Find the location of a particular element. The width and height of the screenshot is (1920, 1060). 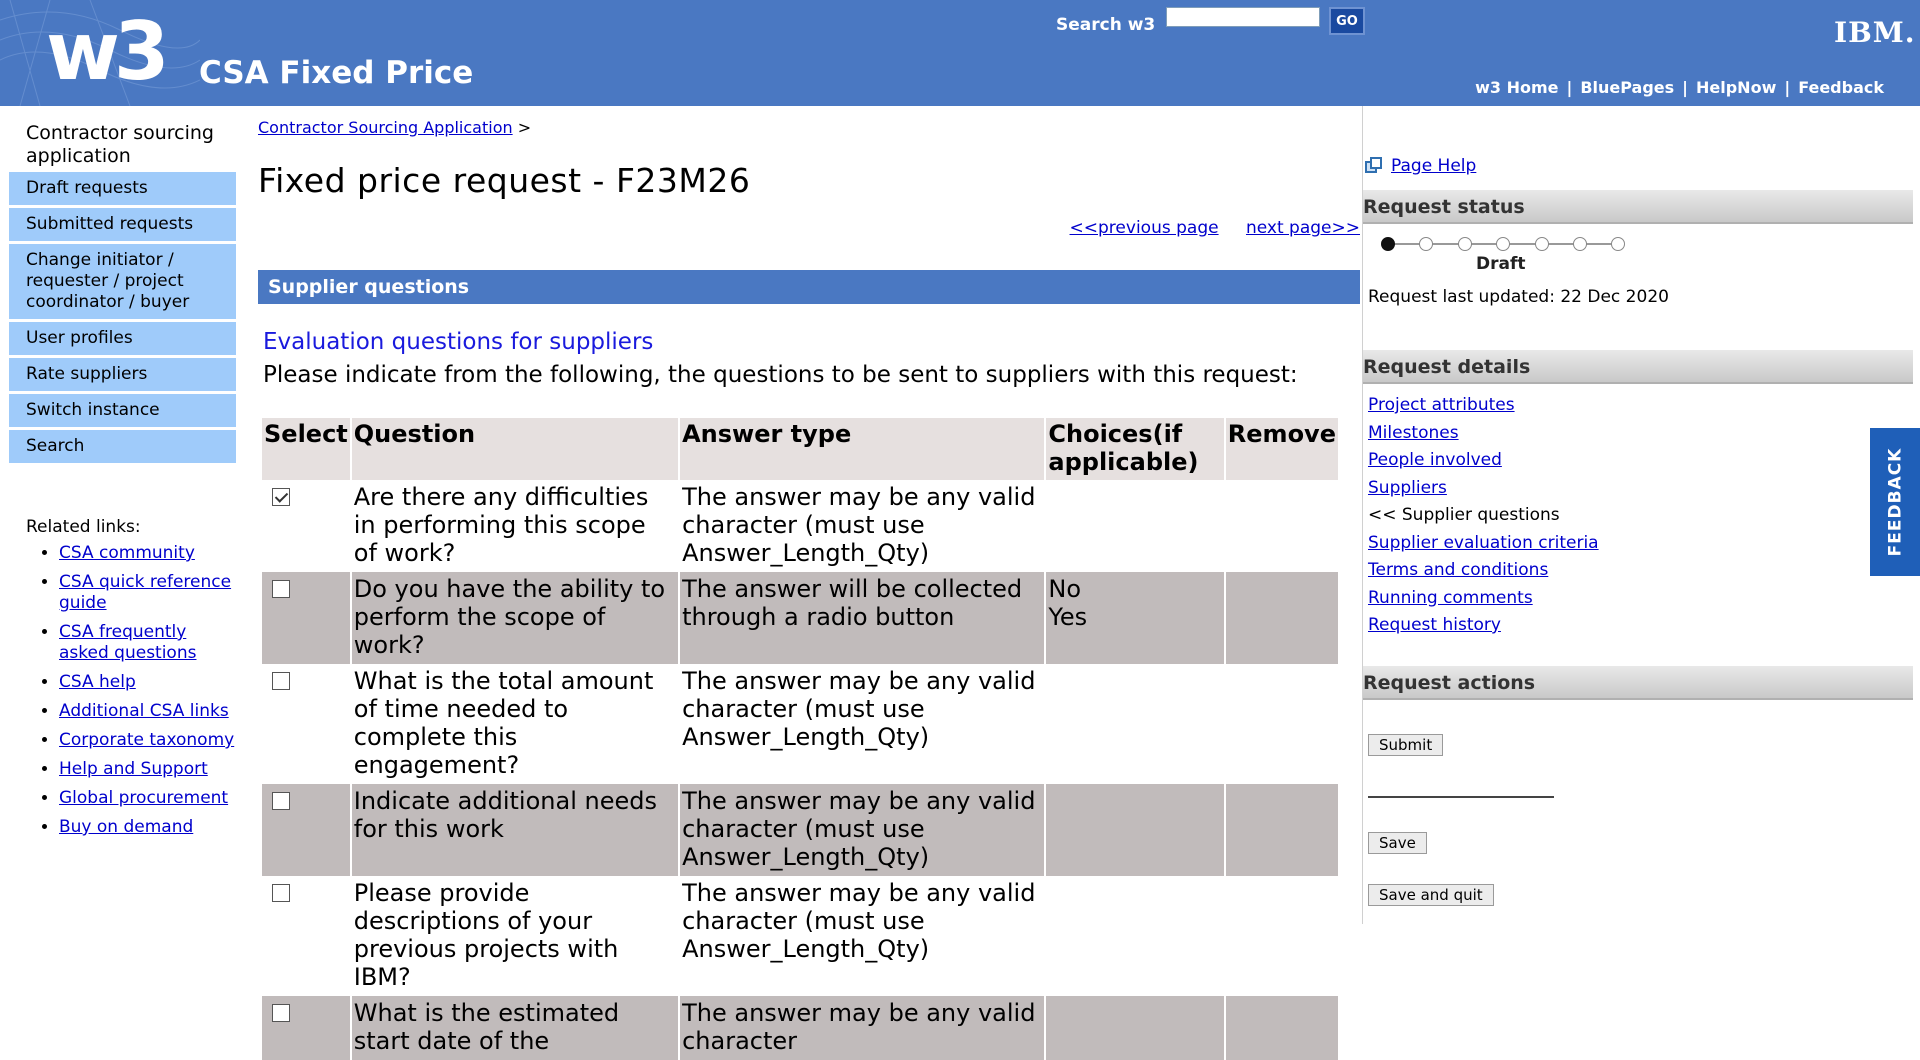

save-and-quit-button: Save and quit is located at coordinates (1431, 895).